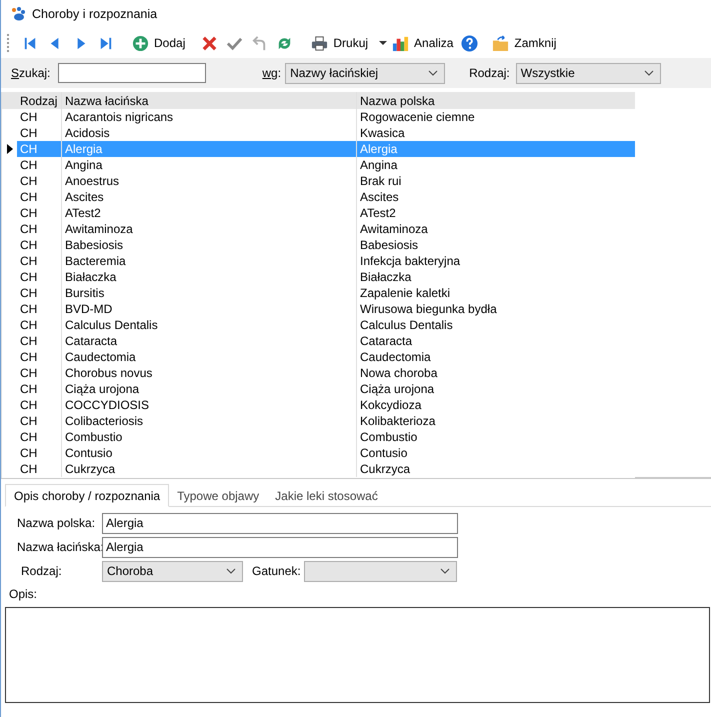  I want to click on table-row: CH Awitaminoza Awitaminoza, so click(318, 229).